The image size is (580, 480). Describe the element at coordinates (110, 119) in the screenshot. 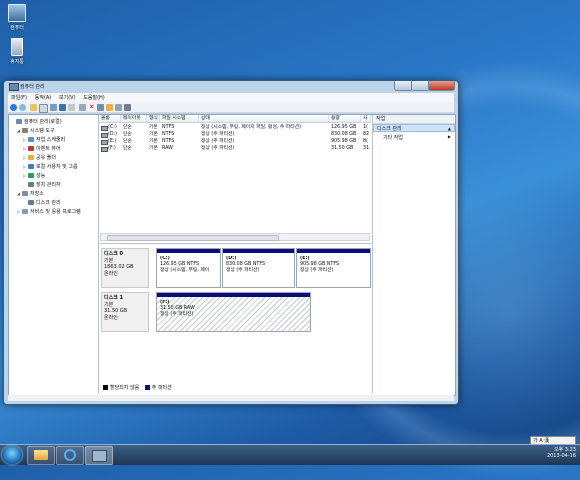

I see `column-header: 볼륨` at that location.